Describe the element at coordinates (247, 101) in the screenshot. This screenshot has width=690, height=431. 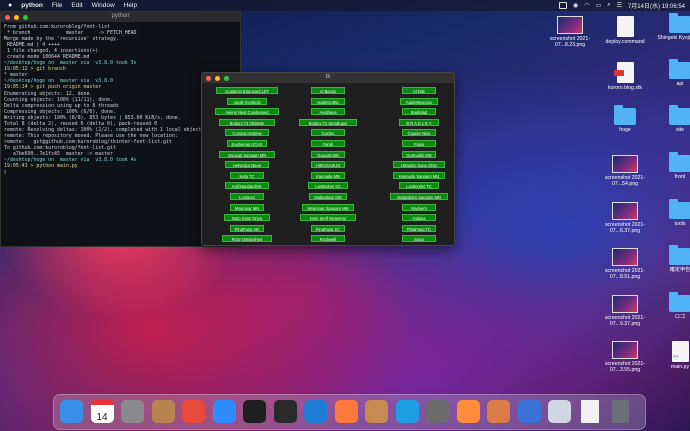
I see `font-button: Apple Symbols` at that location.